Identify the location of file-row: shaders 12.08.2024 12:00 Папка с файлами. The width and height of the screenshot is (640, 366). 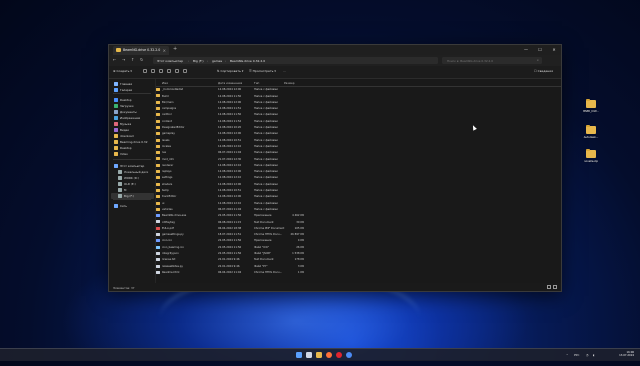
(358, 185).